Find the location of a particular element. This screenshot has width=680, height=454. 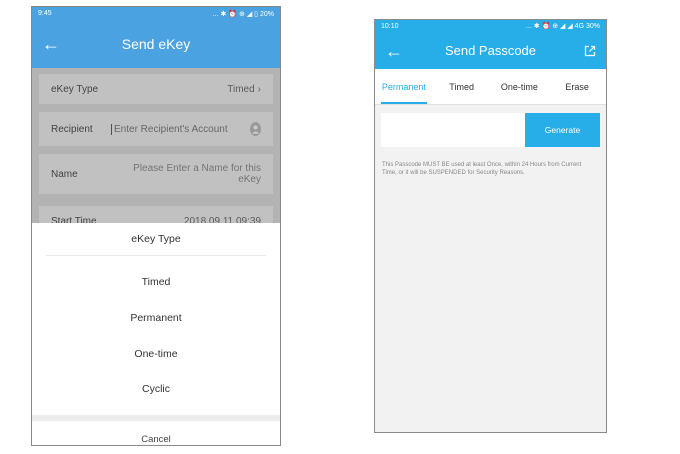

tab-one-time: One-time is located at coordinates (520, 86).